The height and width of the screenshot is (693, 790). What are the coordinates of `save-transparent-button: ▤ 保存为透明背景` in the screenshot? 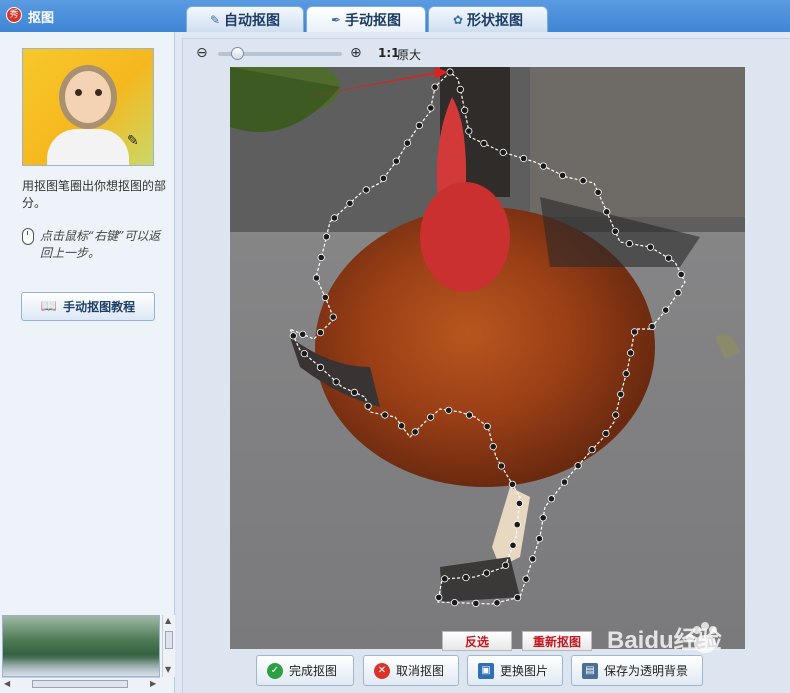 It's located at (637, 670).